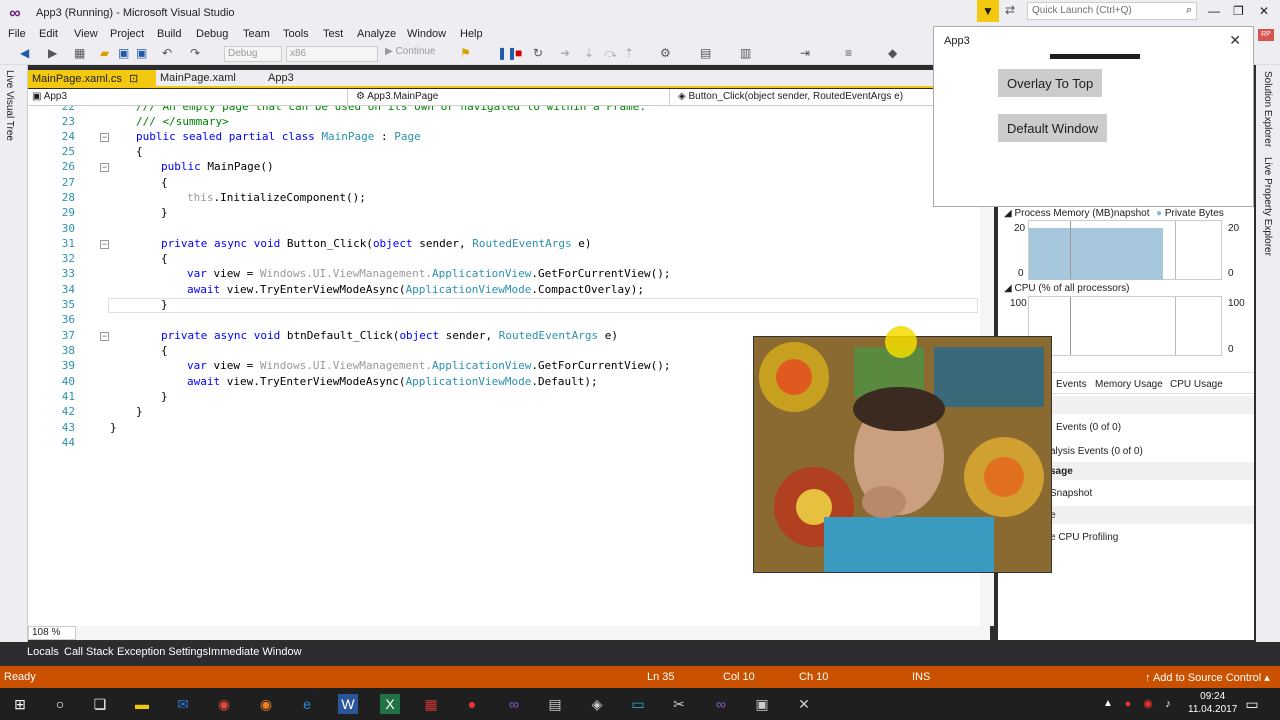 The width and height of the screenshot is (1280, 720). Describe the element at coordinates (1168, 704) in the screenshot. I see `volume-icon: ♪` at that location.